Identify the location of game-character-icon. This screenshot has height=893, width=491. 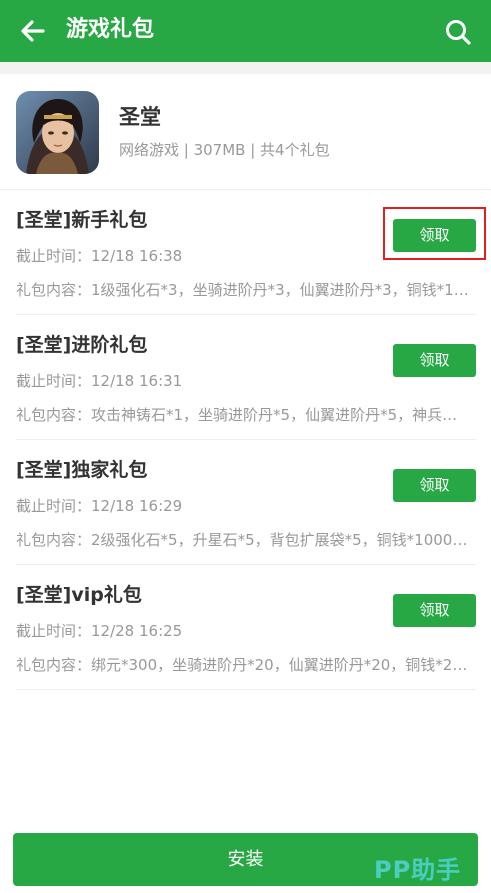
(57, 132).